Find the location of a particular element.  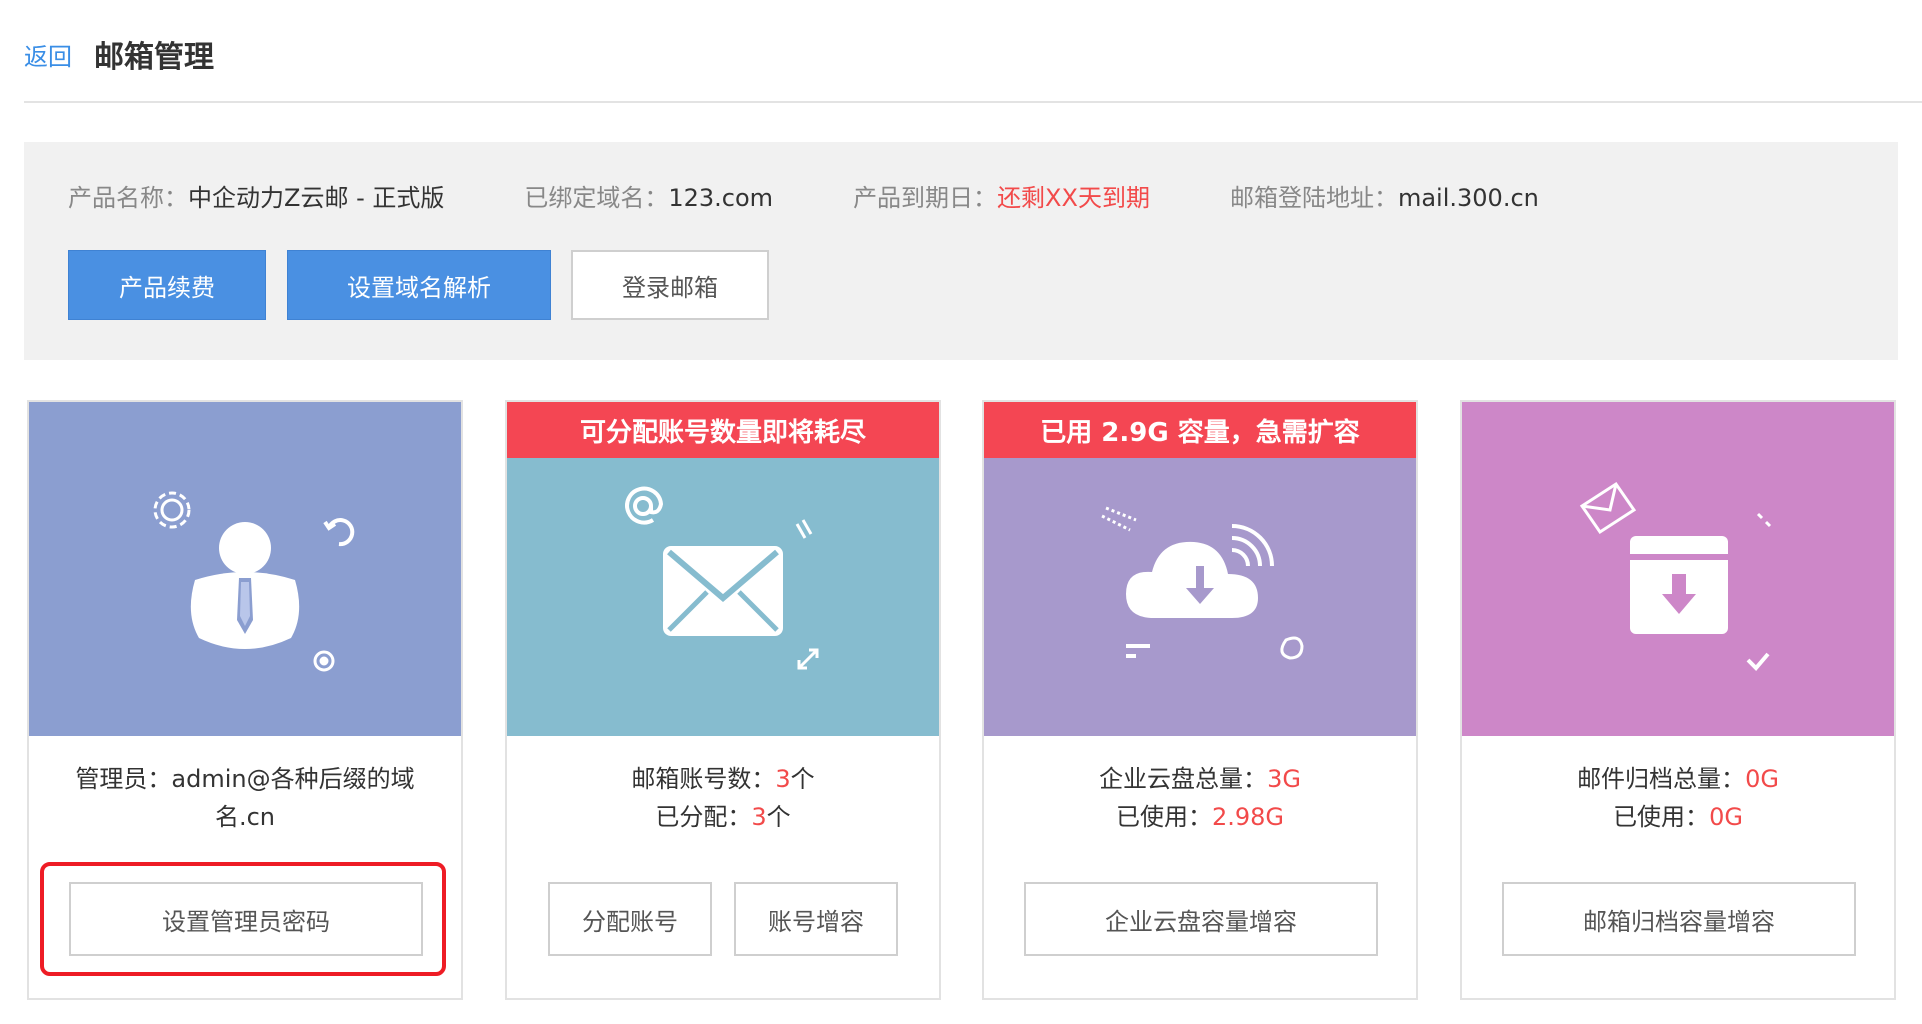

back-link: 返回 is located at coordinates (48, 54).